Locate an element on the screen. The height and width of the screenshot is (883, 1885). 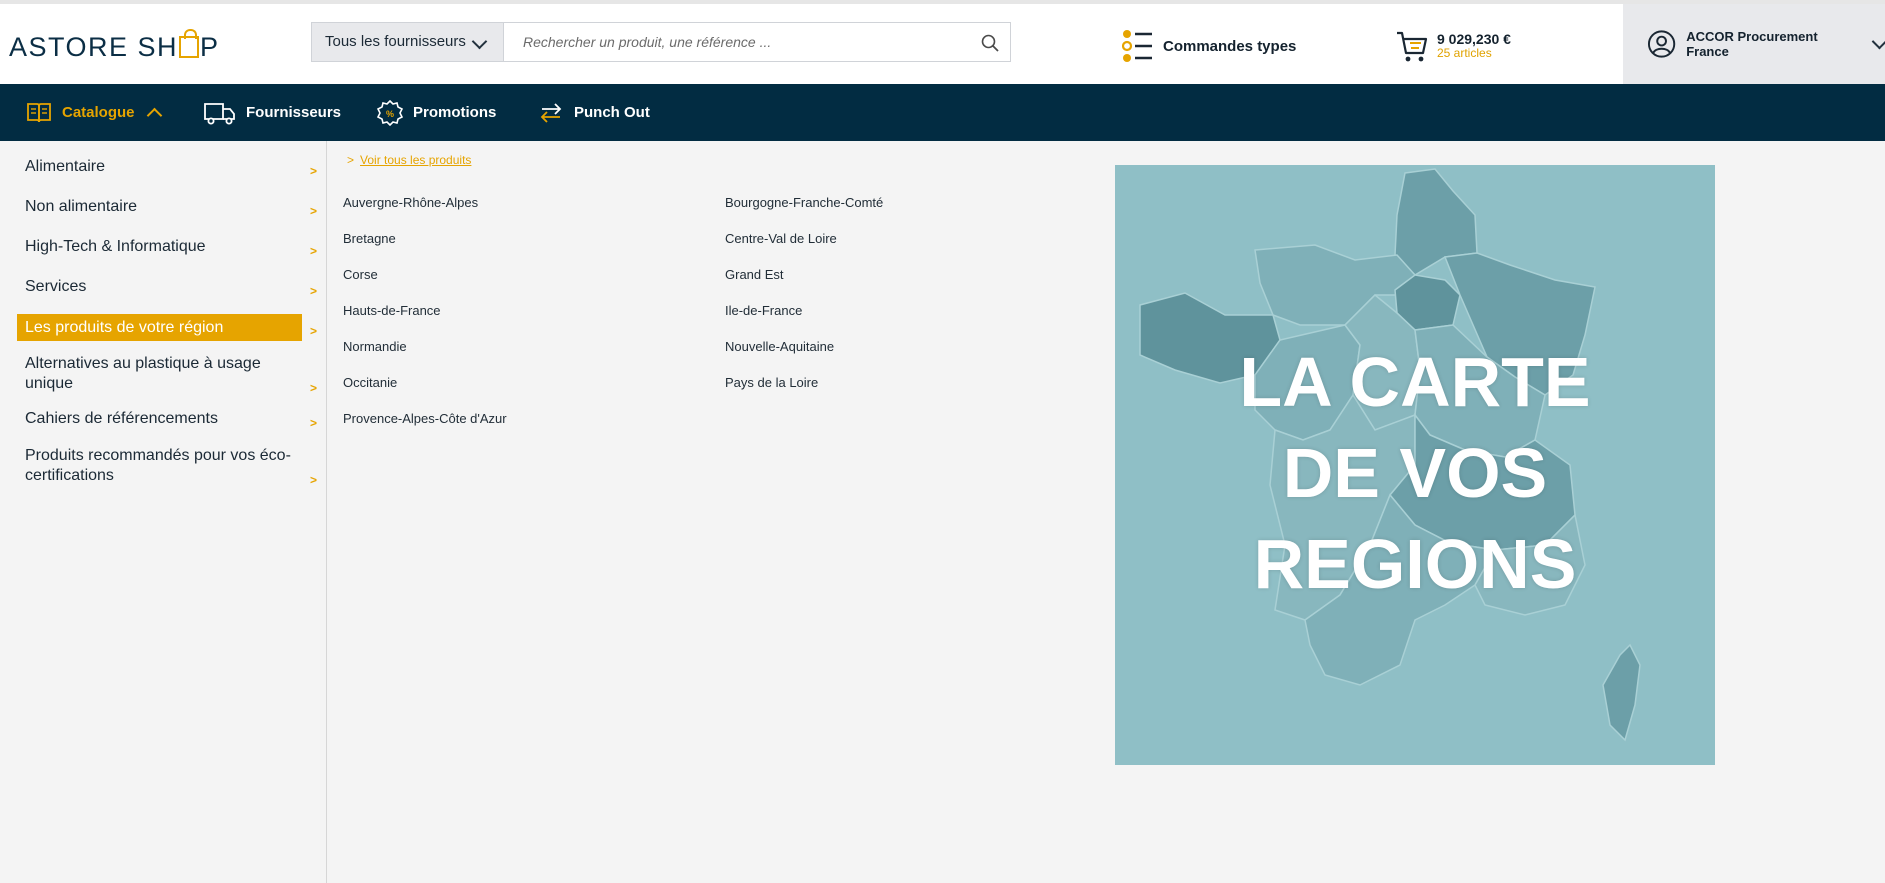
banner-line-2: DE VOS is located at coordinates (1415, 473).